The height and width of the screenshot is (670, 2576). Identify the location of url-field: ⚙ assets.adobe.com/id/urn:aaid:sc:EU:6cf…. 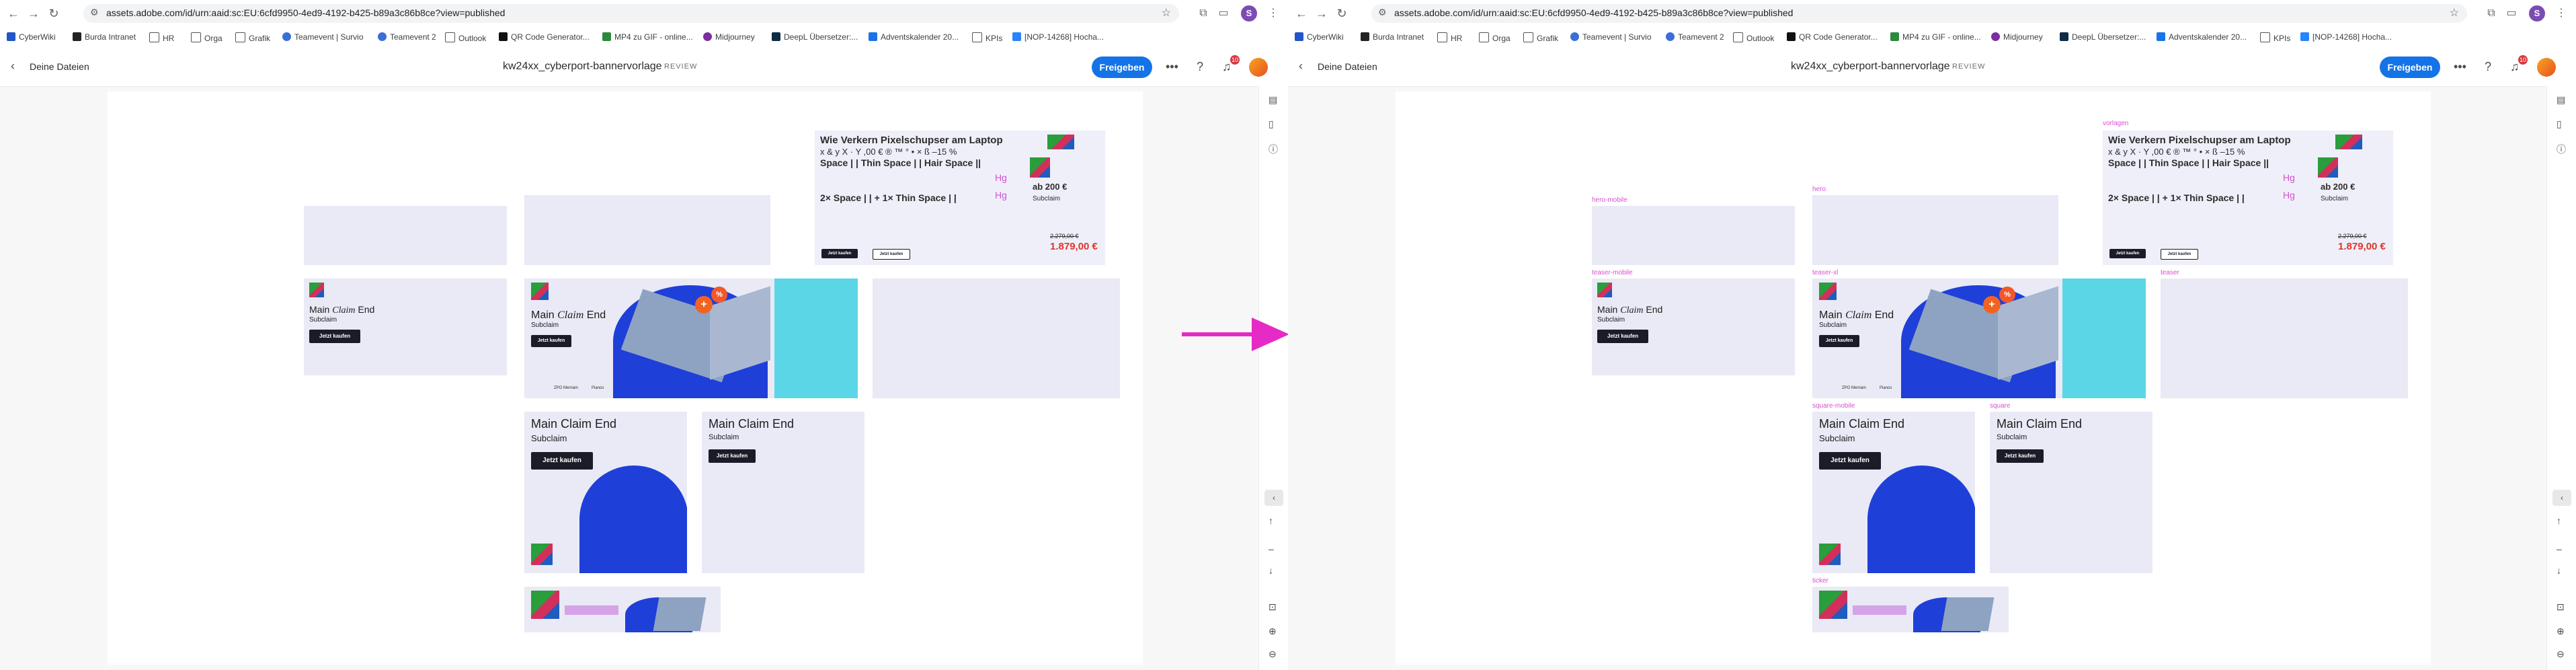
(1919, 14).